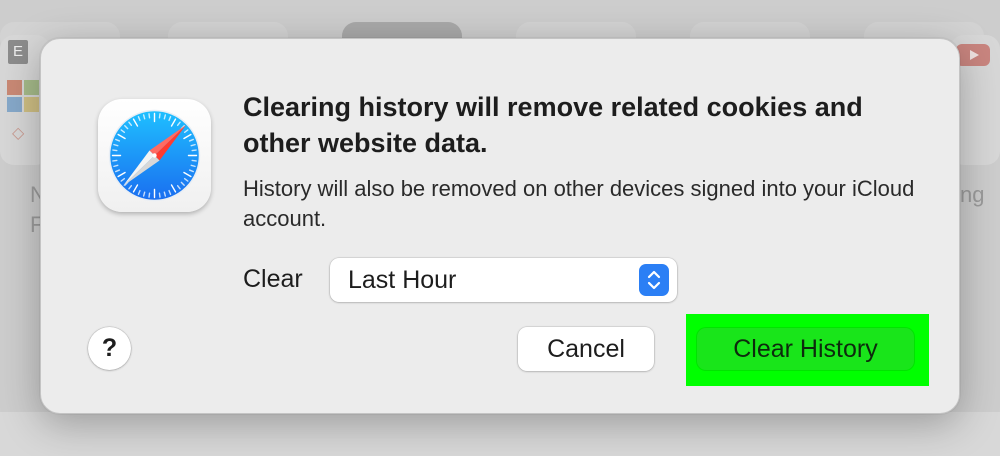 The width and height of the screenshot is (1000, 456). What do you see at coordinates (500, 434) in the screenshot?
I see `background-band` at bounding box center [500, 434].